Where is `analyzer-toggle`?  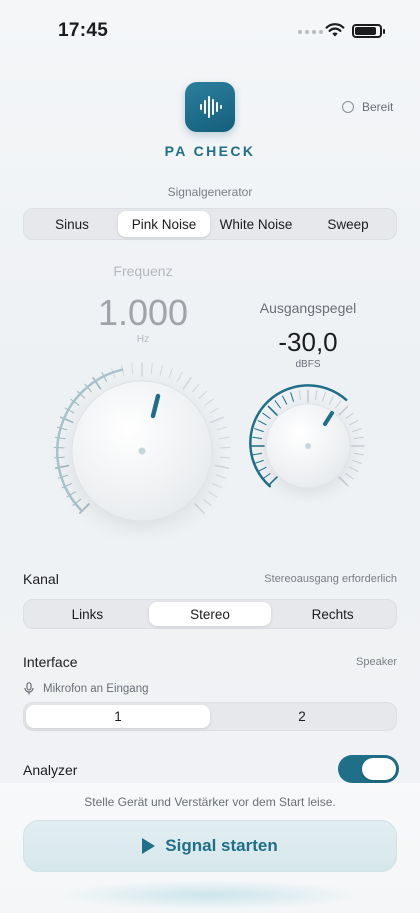
analyzer-toggle is located at coordinates (368, 769).